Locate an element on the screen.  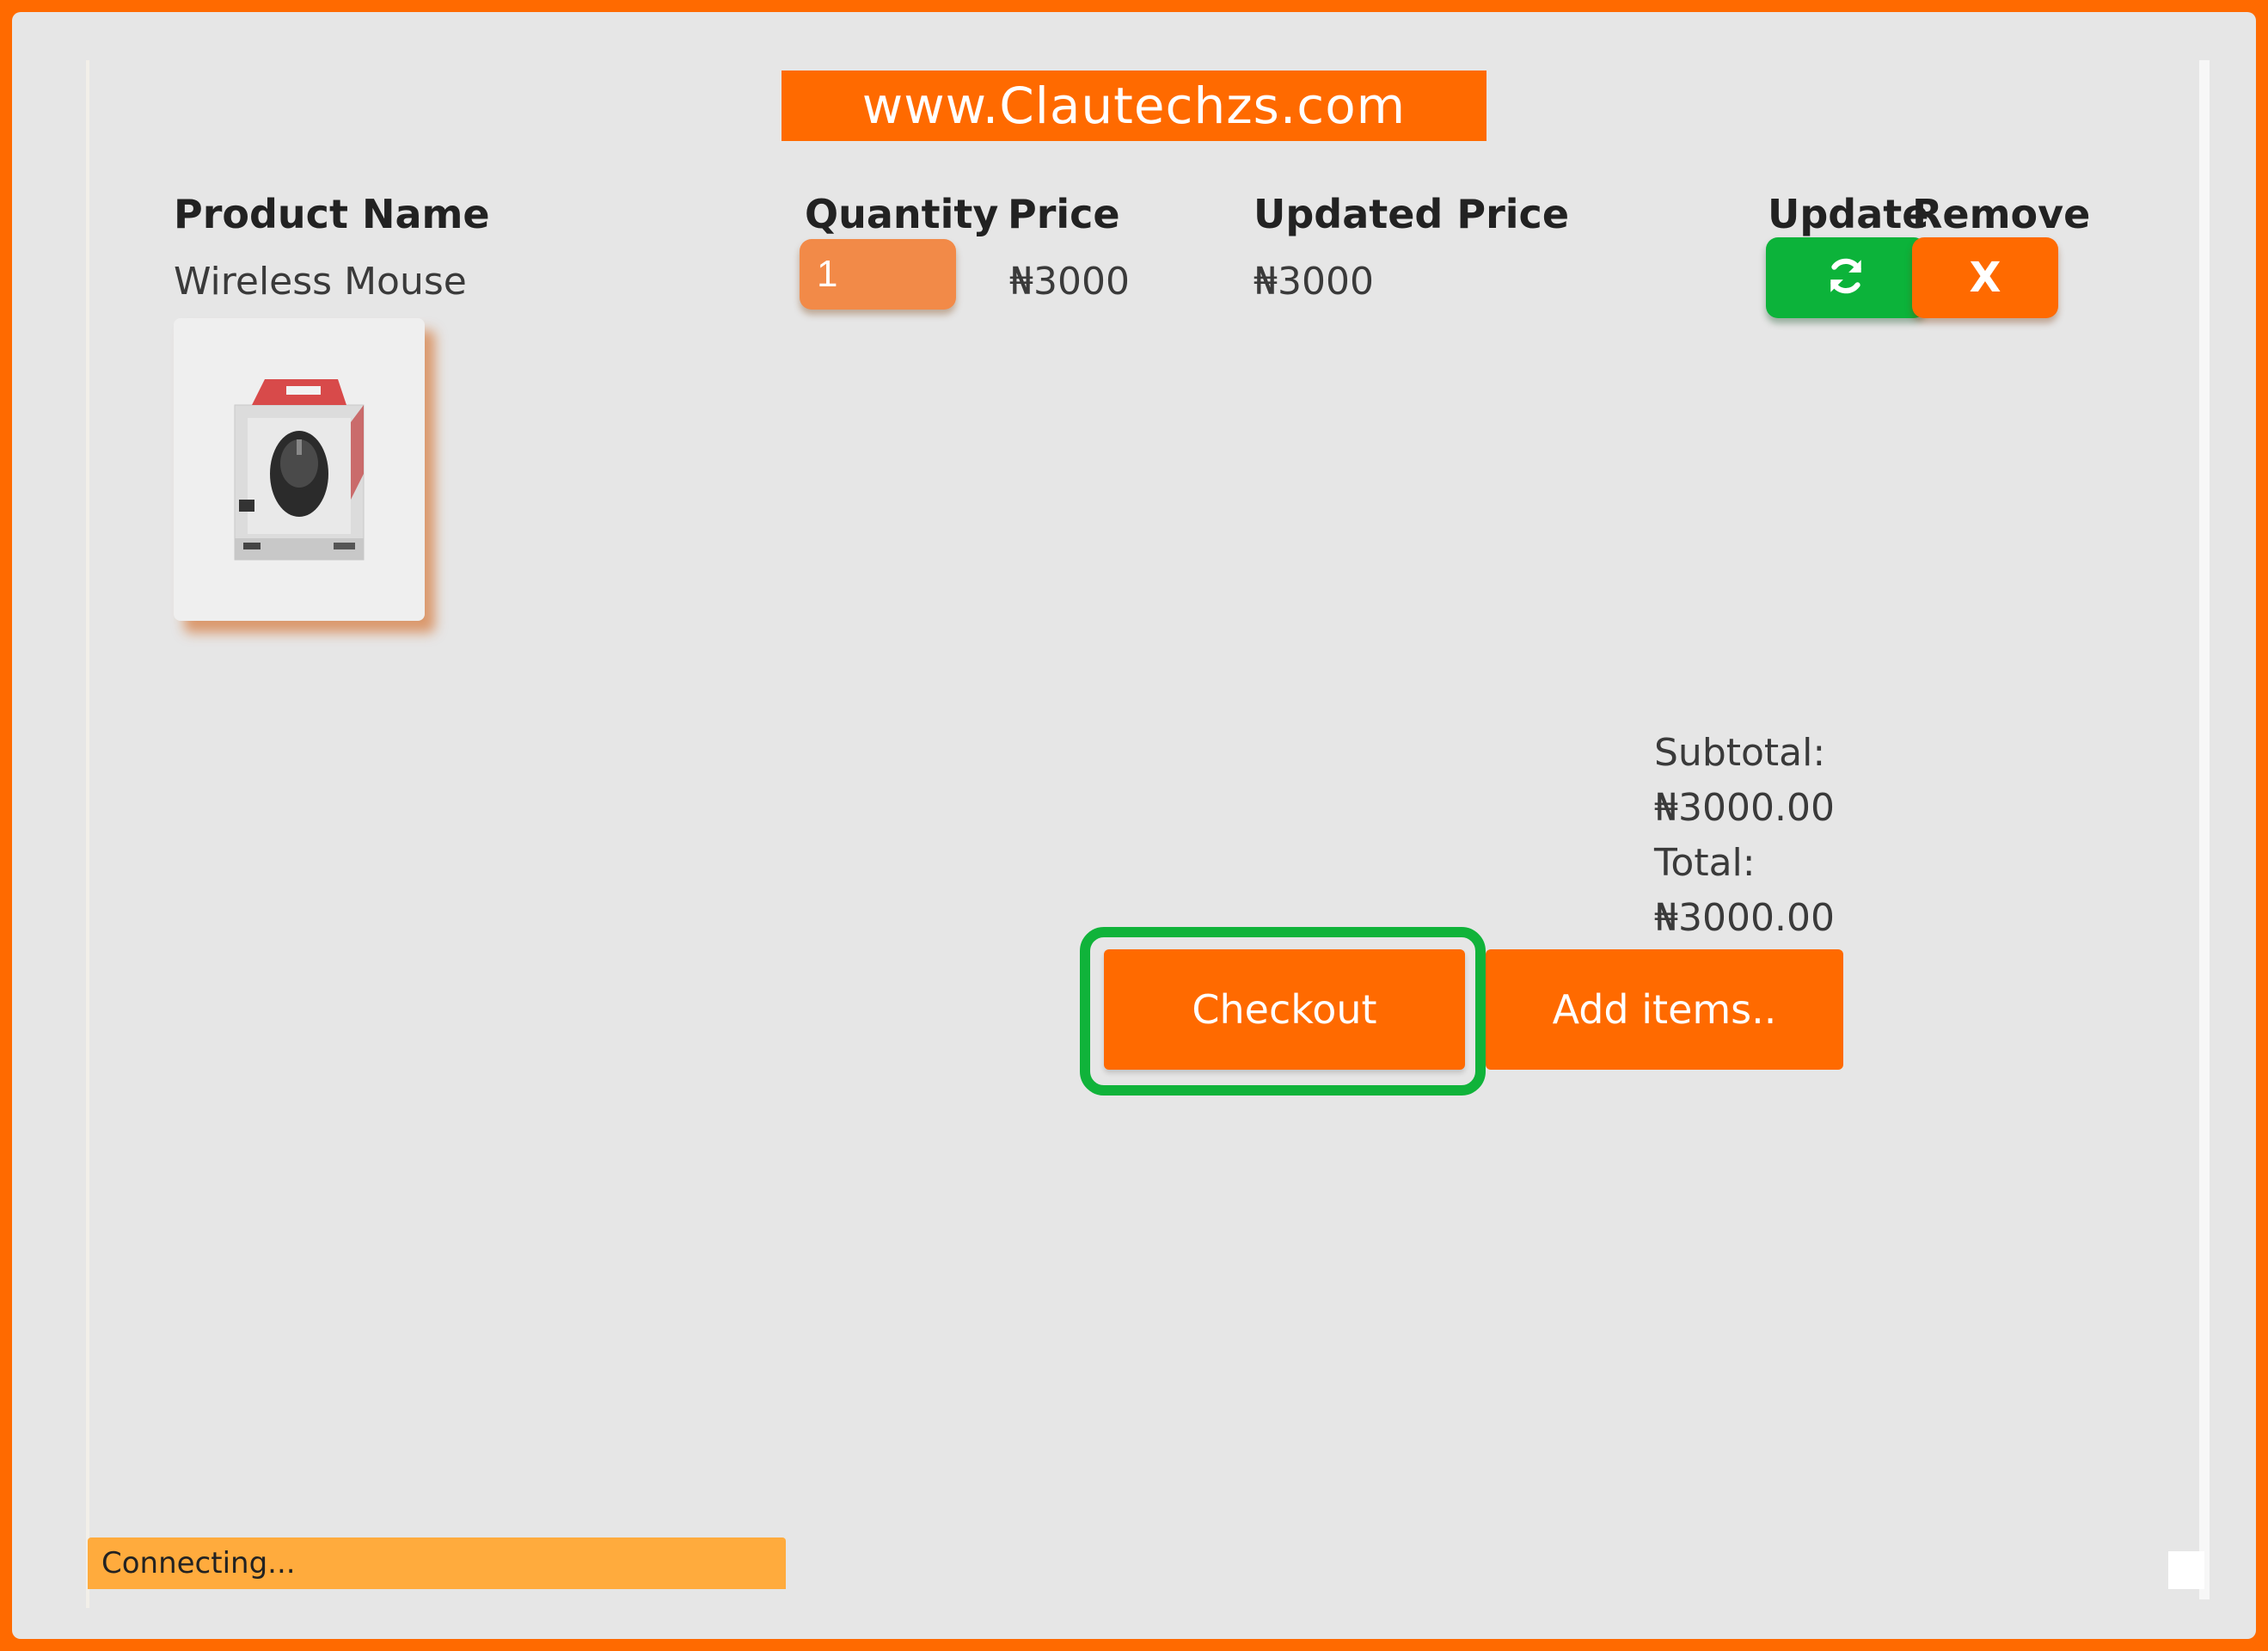
product-image is located at coordinates (299, 469).